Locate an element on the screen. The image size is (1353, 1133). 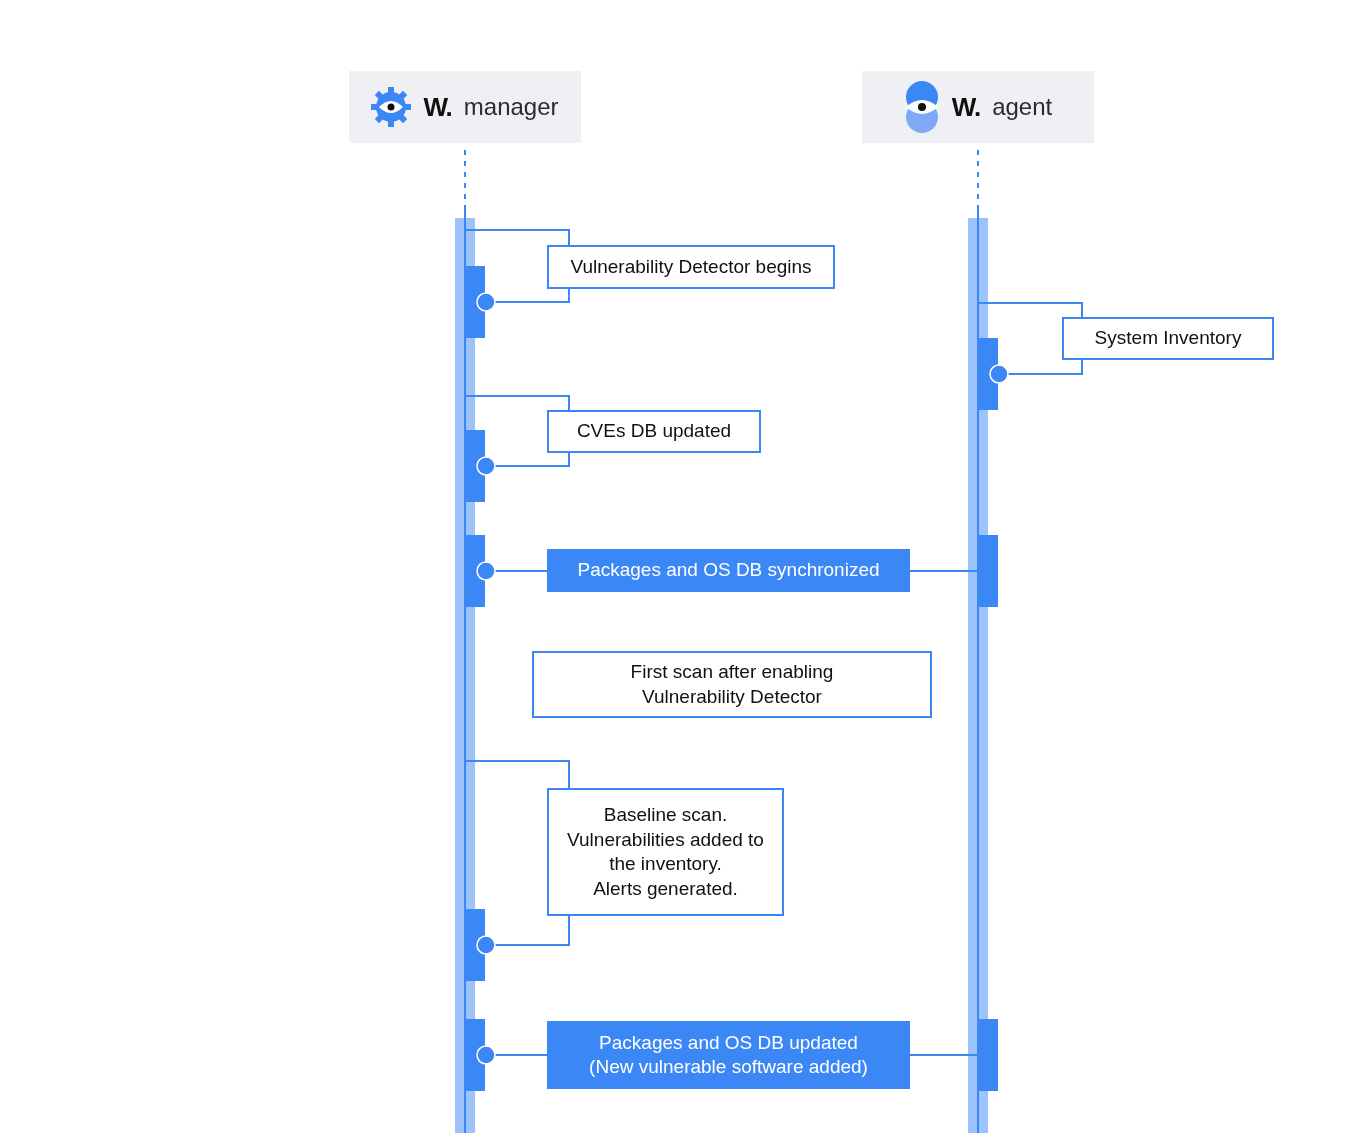
message-label: Vulnerability Detector begins is located at coordinates (691, 267).